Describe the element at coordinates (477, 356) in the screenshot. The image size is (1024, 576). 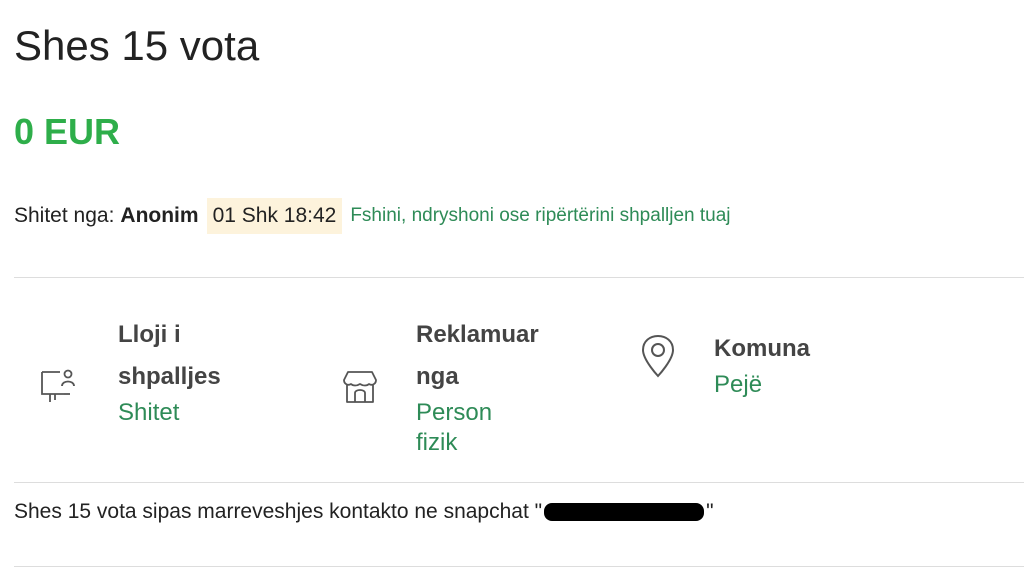
I see `detail-label: Reklamuar nga` at that location.